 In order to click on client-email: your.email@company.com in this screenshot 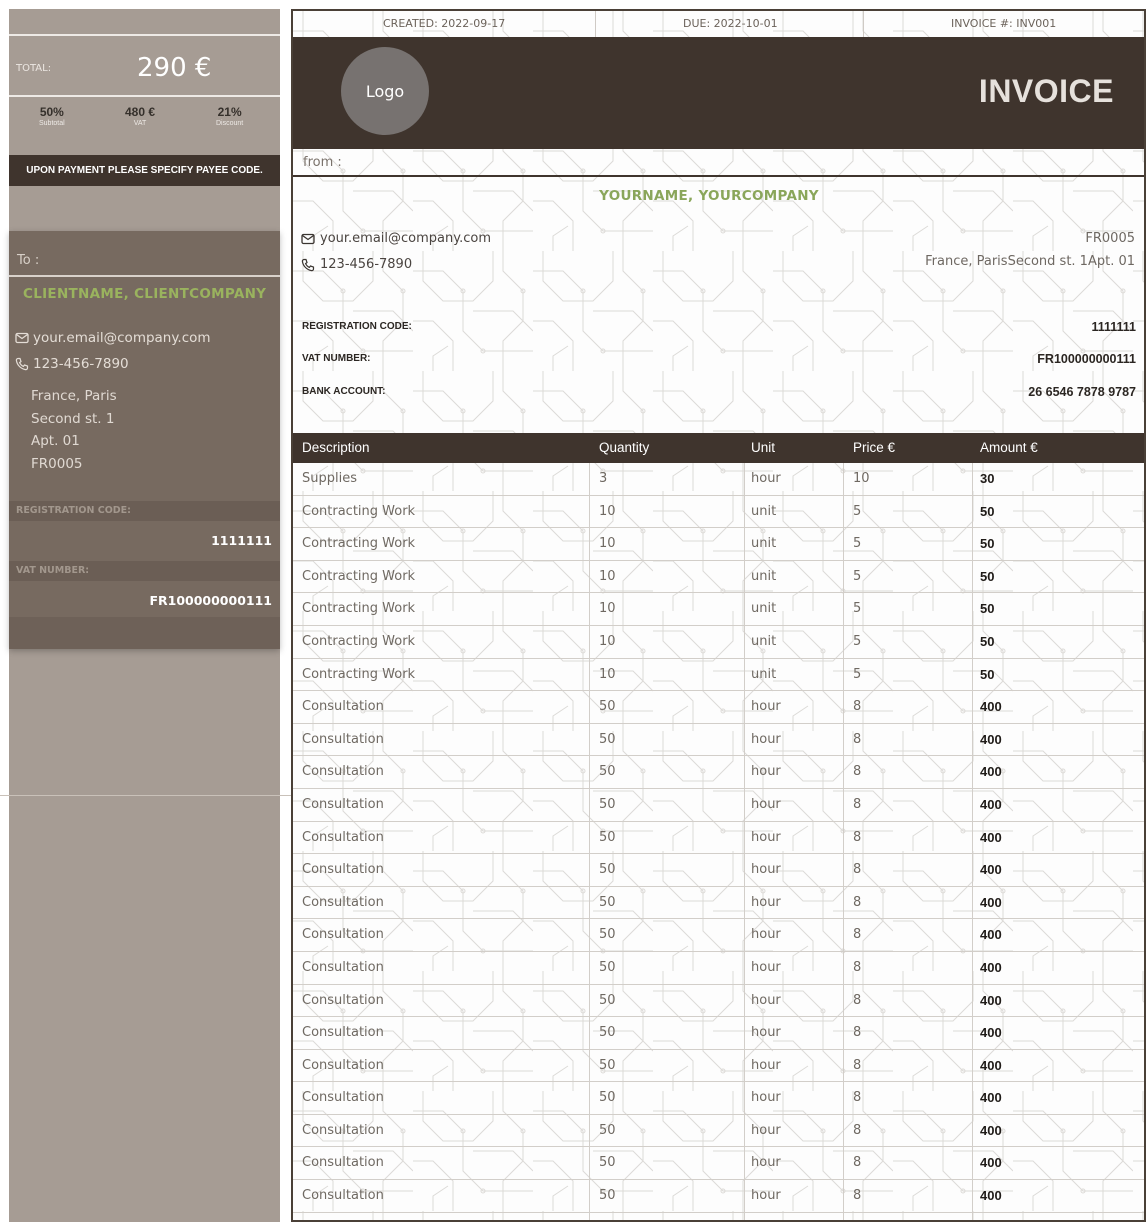, I will do `click(113, 338)`.